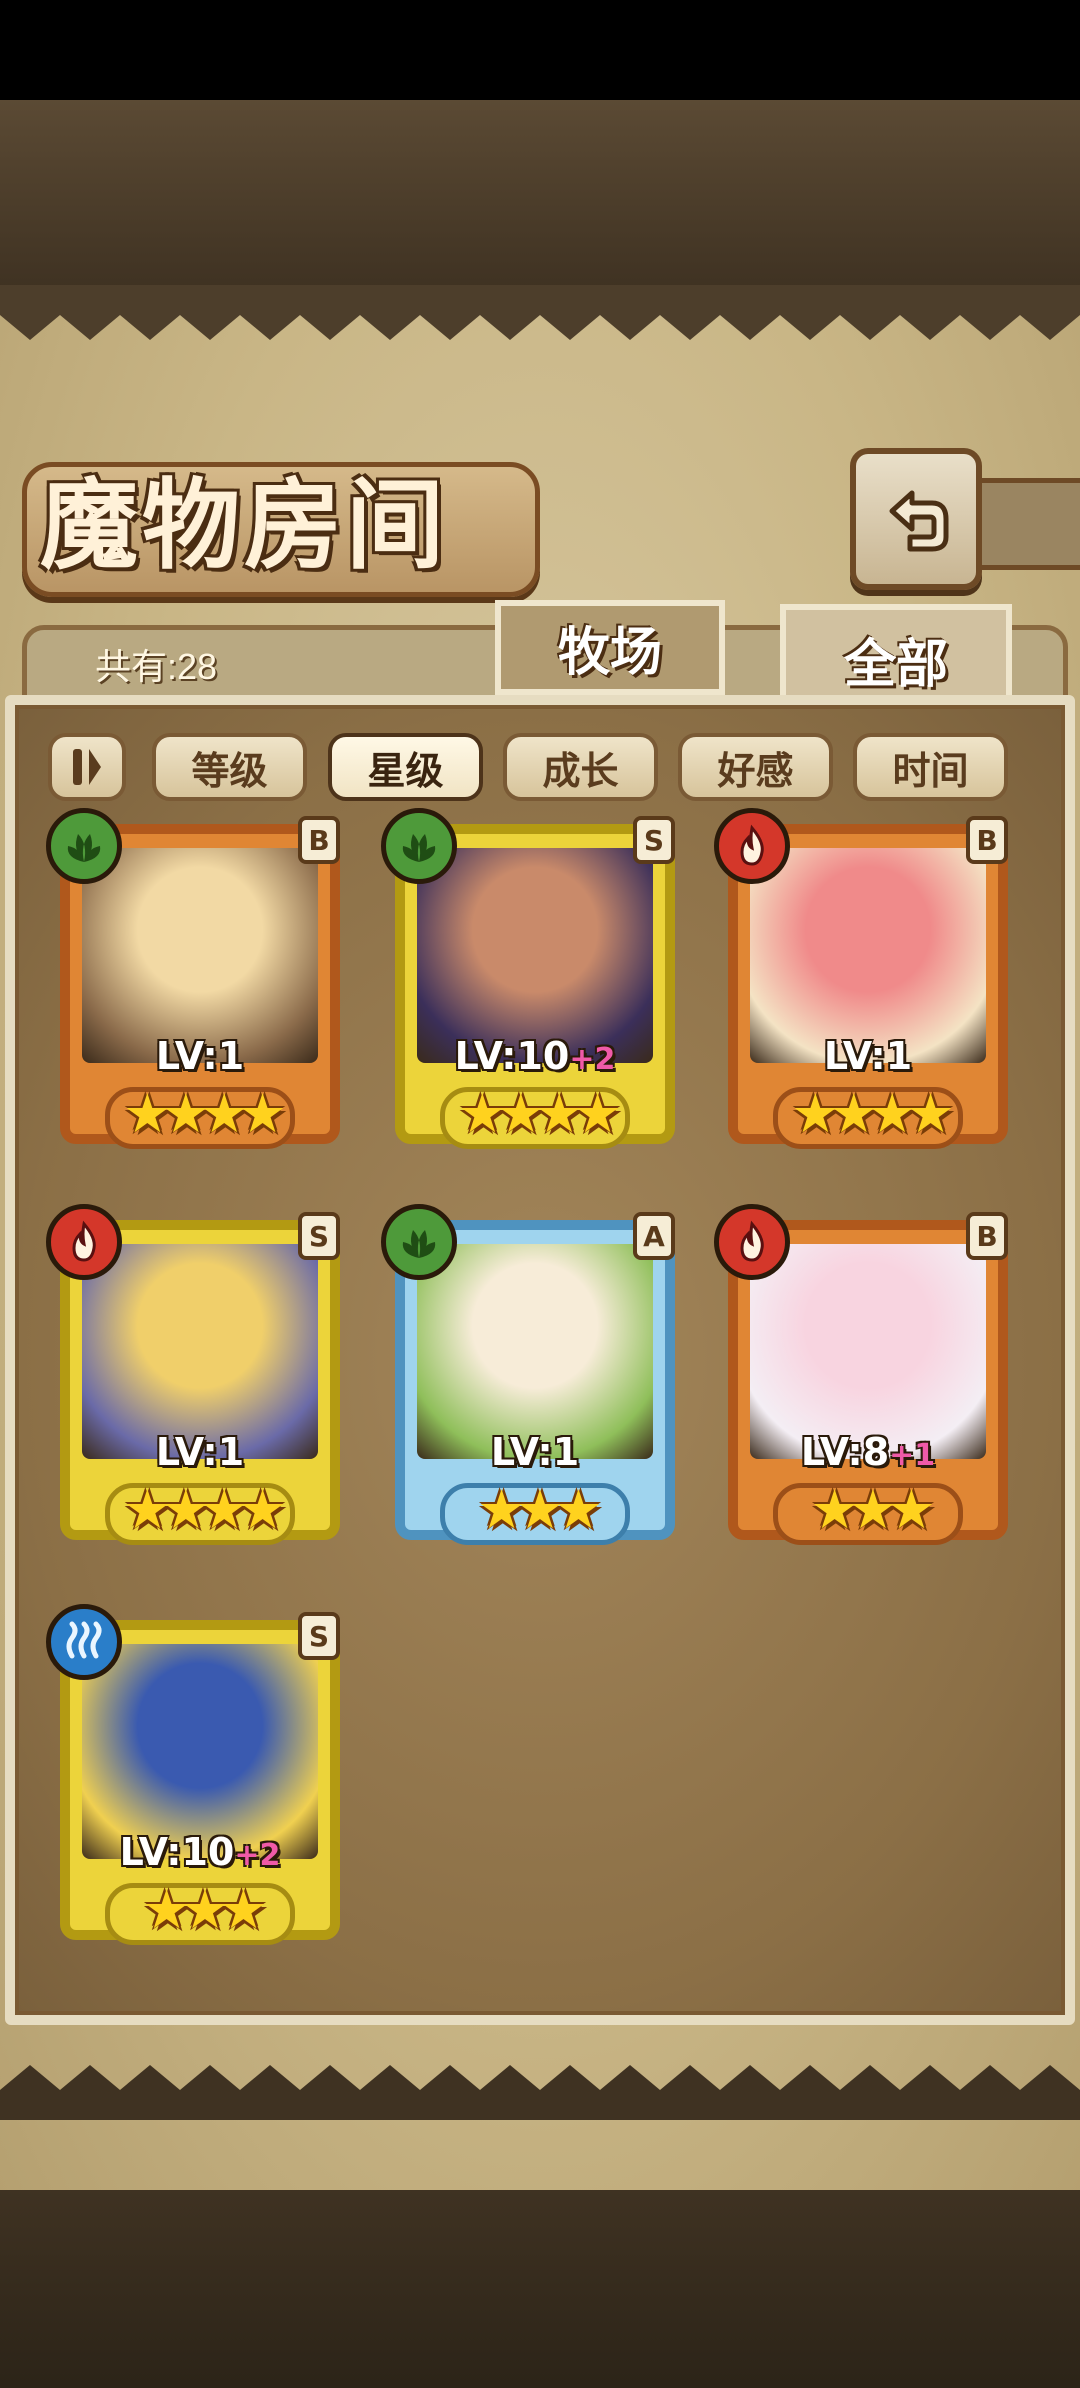 This screenshot has height=2388, width=1080. Describe the element at coordinates (405, 767) in the screenshot. I see `sort-by-stars-button: 星级` at that location.